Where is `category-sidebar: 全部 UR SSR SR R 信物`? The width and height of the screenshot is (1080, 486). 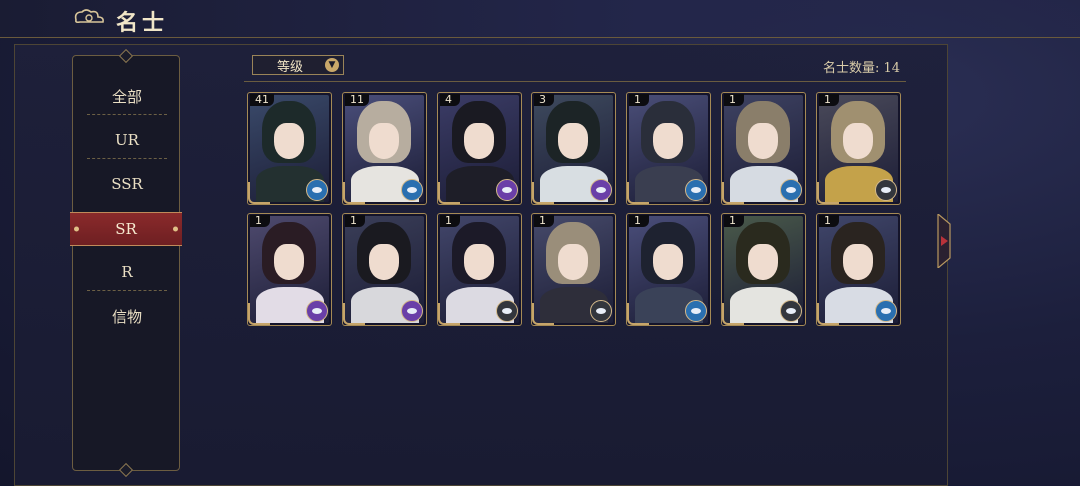
category-sidebar: 全部 UR SSR SR R 信物 is located at coordinates (126, 263).